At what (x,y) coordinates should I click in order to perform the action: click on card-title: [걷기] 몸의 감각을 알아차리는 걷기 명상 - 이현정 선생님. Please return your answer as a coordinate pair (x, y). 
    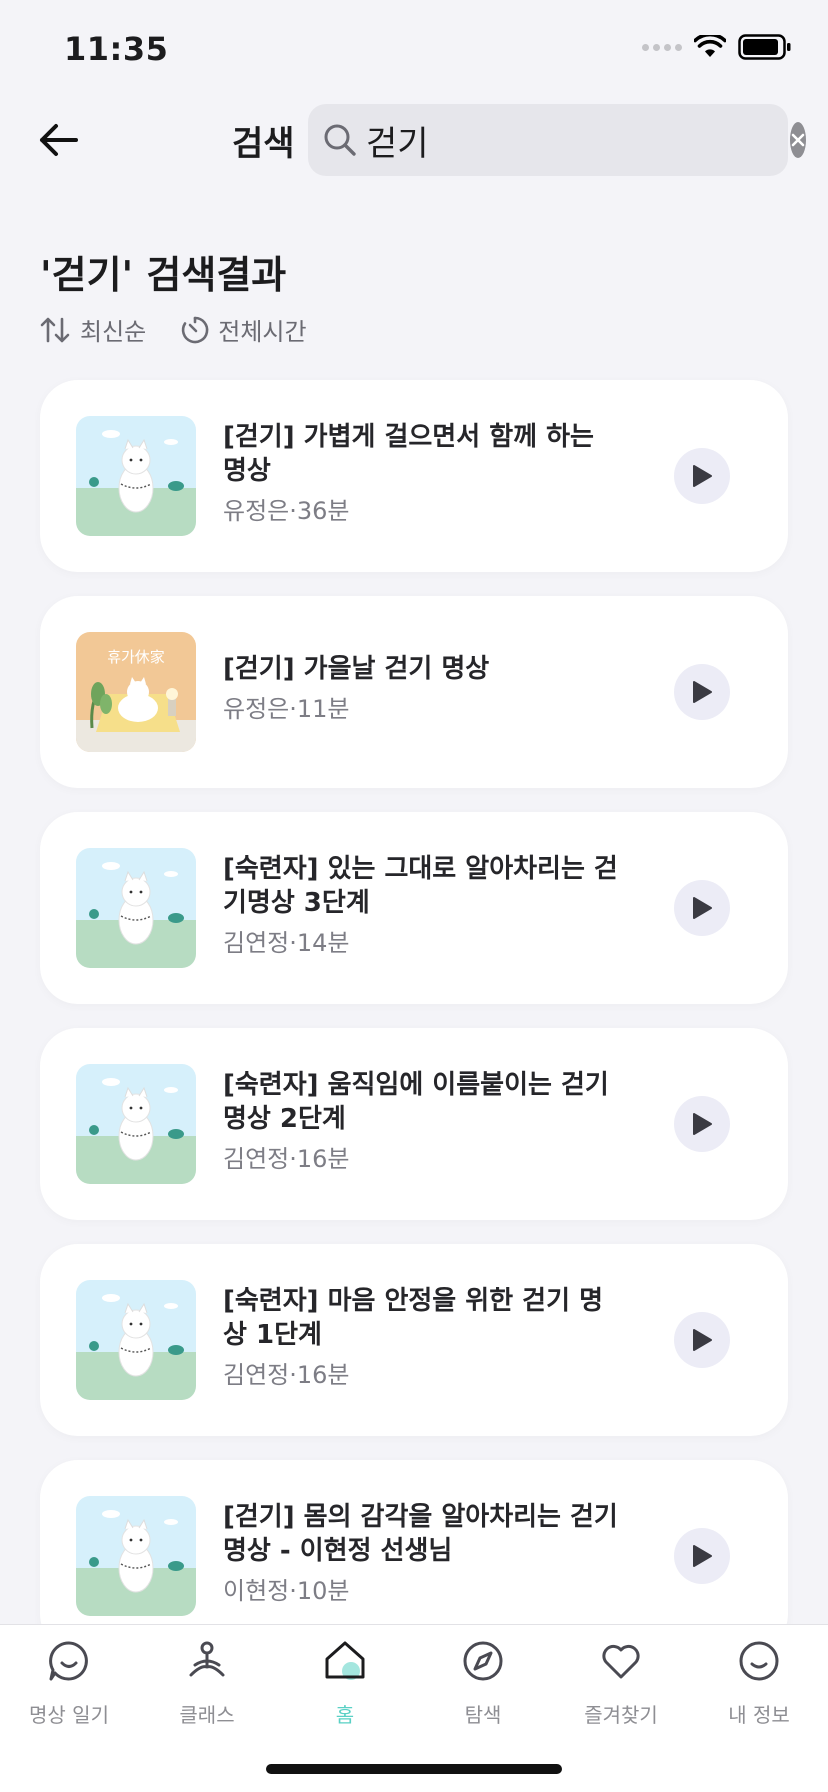
    Looking at the image, I should click on (420, 1534).